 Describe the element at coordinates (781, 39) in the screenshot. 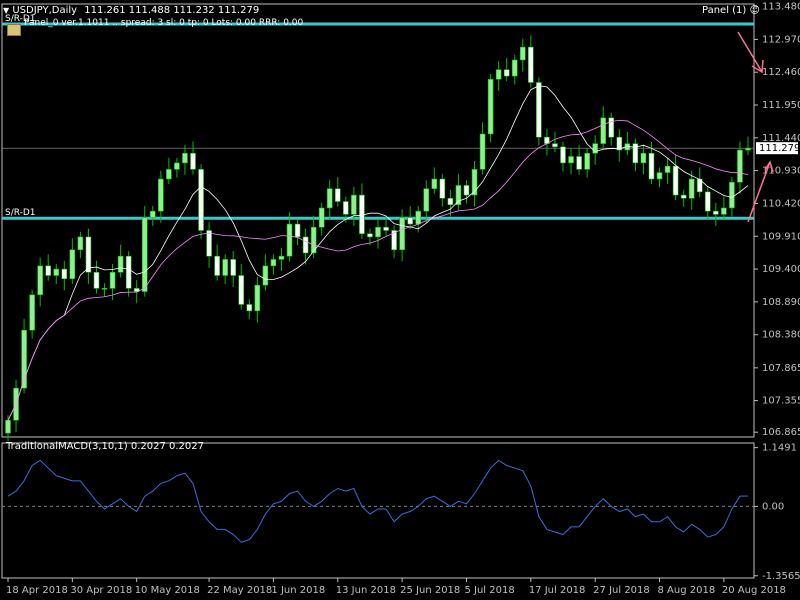

I see `price-axis-label: 112.970` at that location.